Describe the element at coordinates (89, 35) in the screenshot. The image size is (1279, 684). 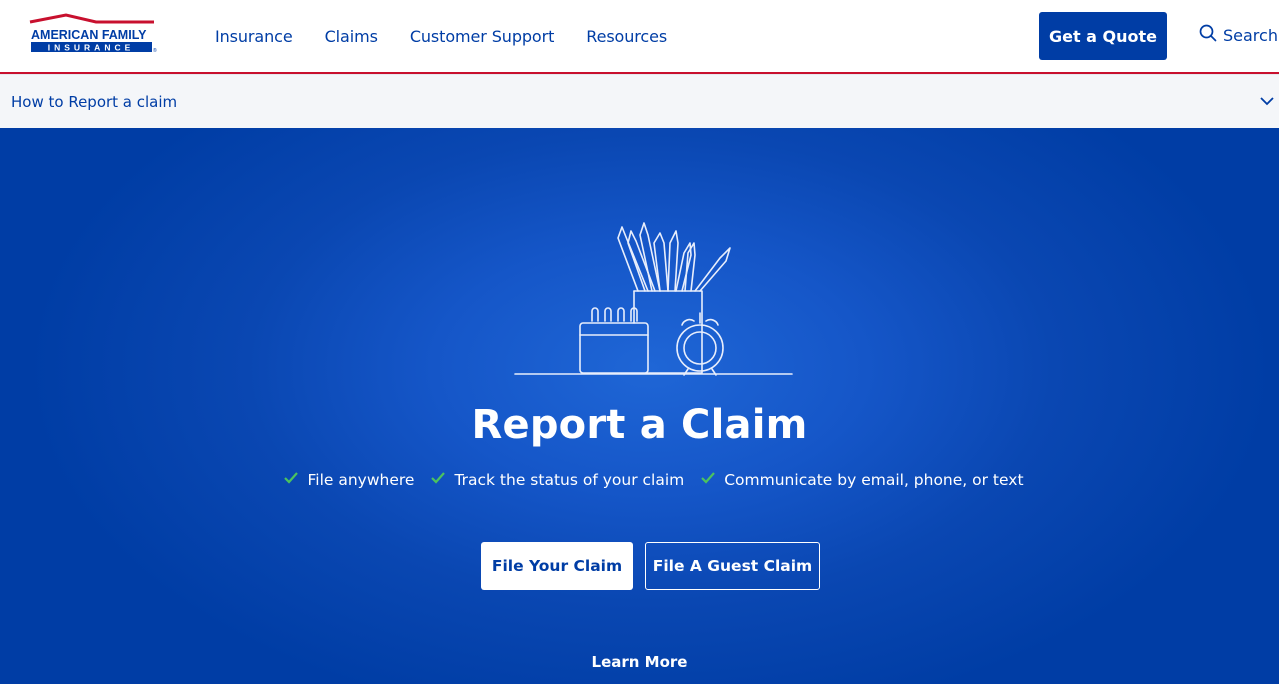
I see `logo-text-top: AMERICAN FAMILY` at that location.